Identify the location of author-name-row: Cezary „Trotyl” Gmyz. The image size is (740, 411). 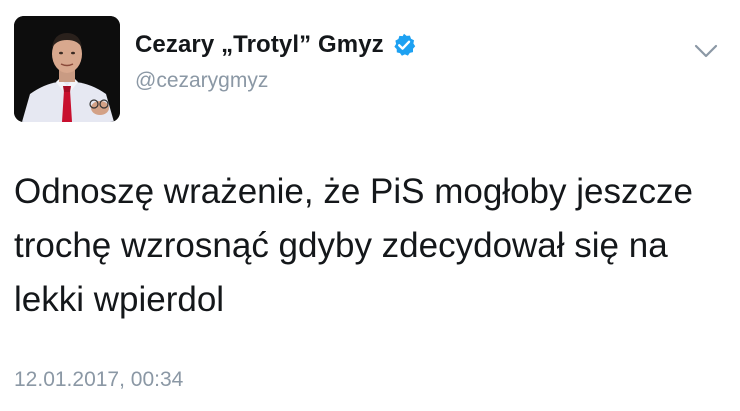
(275, 45).